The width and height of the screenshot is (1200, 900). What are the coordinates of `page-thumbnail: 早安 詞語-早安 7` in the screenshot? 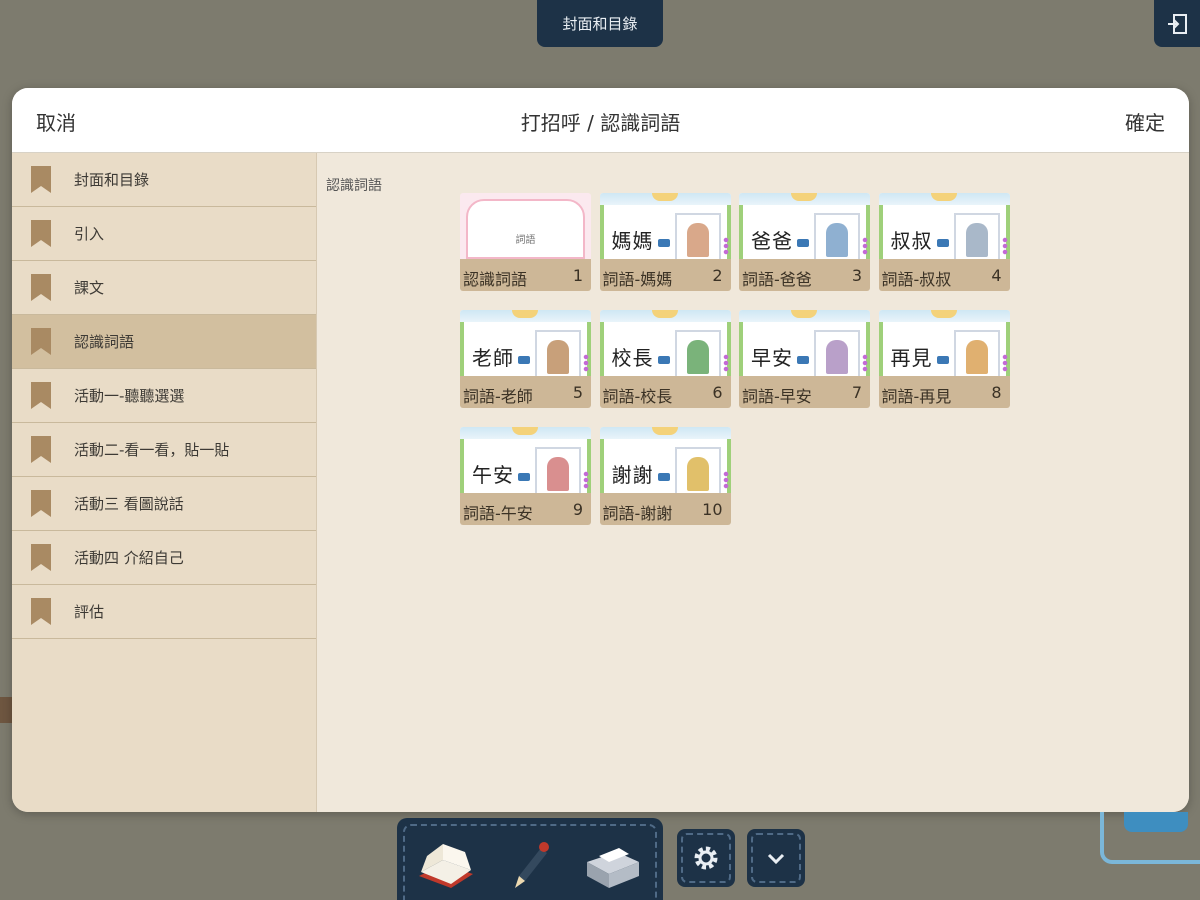 It's located at (804, 359).